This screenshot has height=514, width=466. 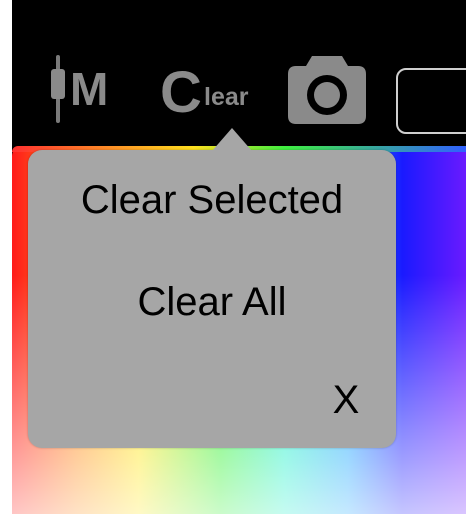 I want to click on mode-button: M, so click(x=85, y=89).